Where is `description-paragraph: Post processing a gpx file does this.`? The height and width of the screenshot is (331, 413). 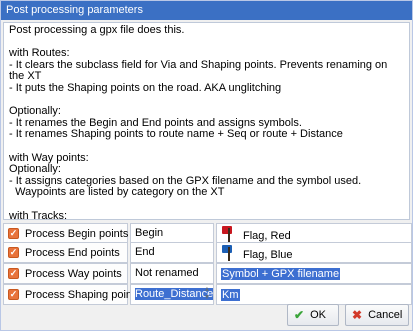
description-paragraph: Post processing a gpx file does this. is located at coordinates (97, 30).